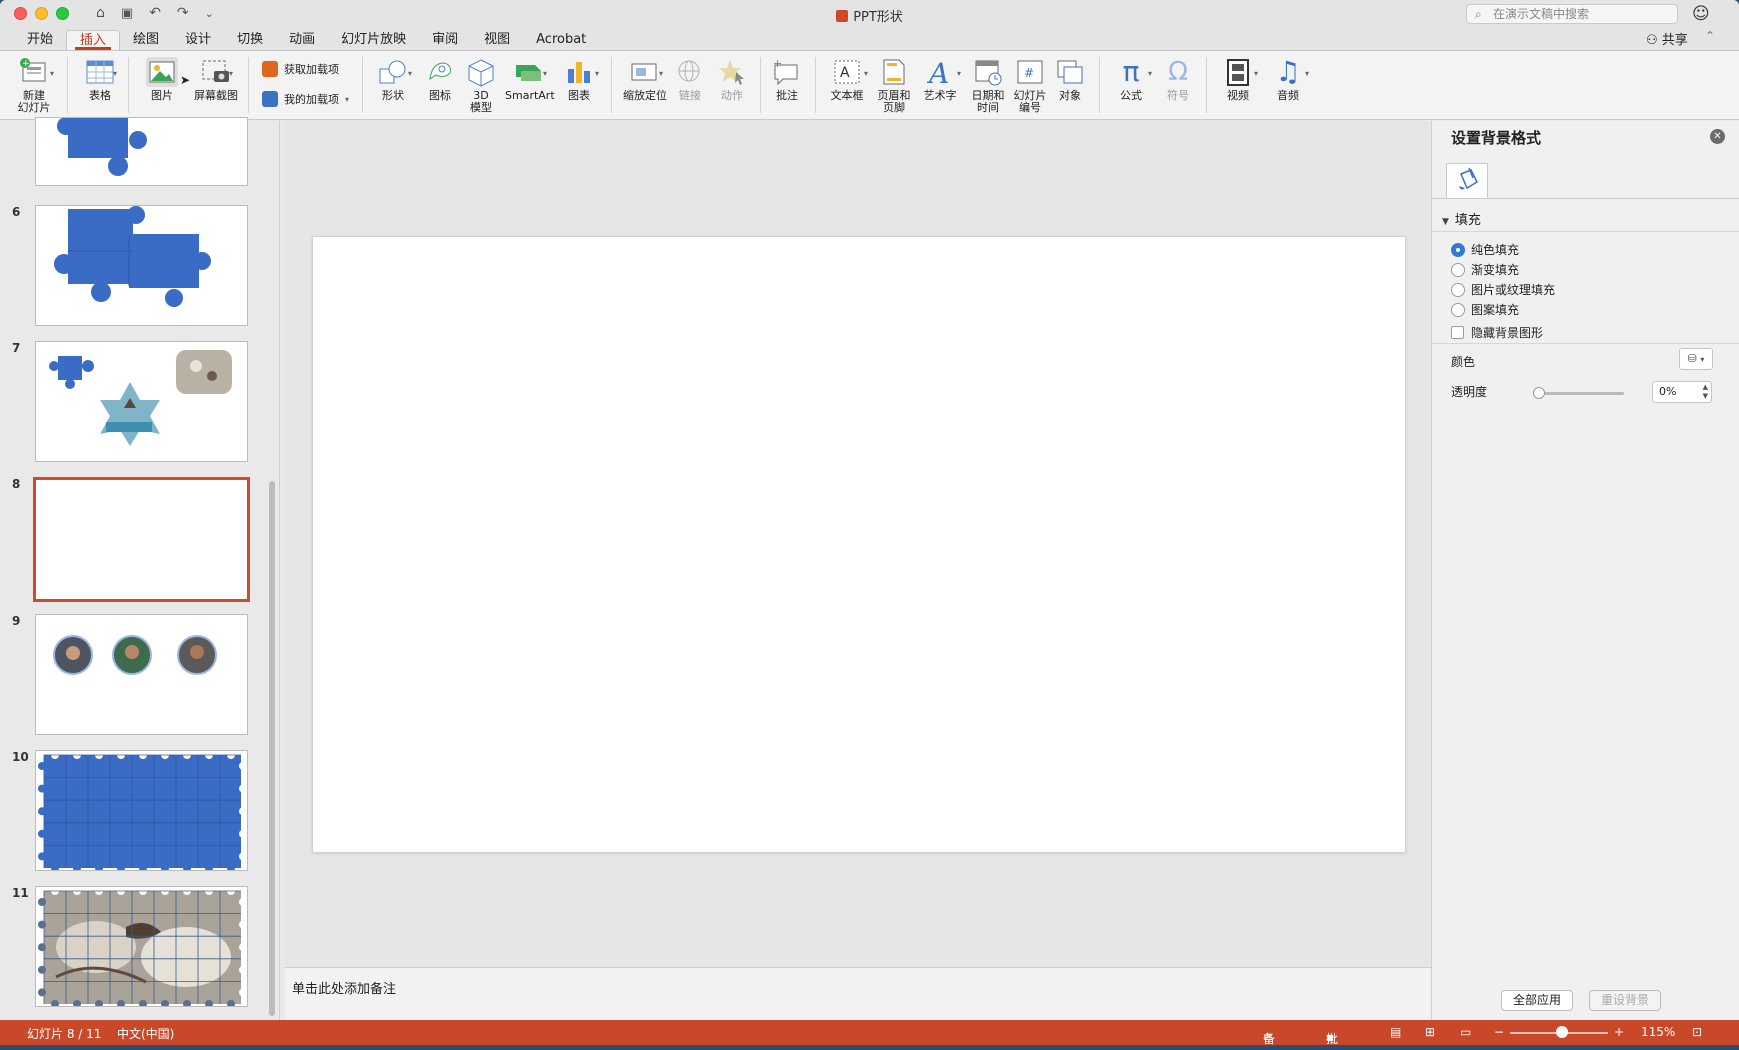 Image resolution: width=1739 pixels, height=1050 pixels. Describe the element at coordinates (146, 40) in the screenshot. I see `tab-2: 绘图` at that location.